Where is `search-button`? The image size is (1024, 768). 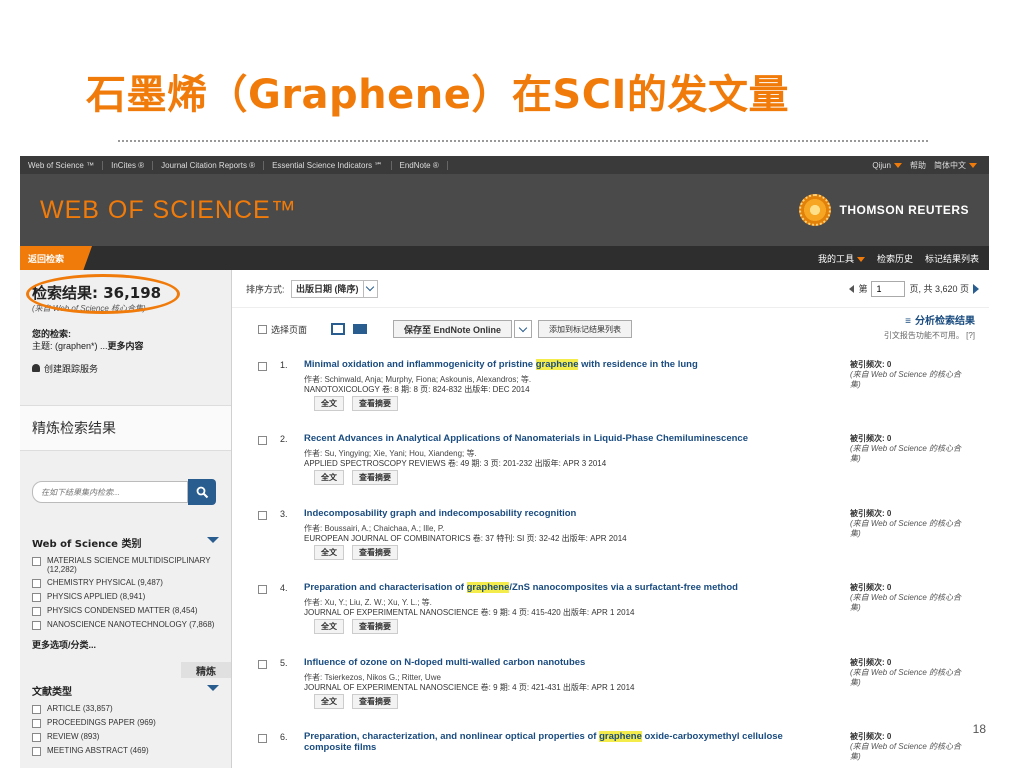
search-button is located at coordinates (202, 492).